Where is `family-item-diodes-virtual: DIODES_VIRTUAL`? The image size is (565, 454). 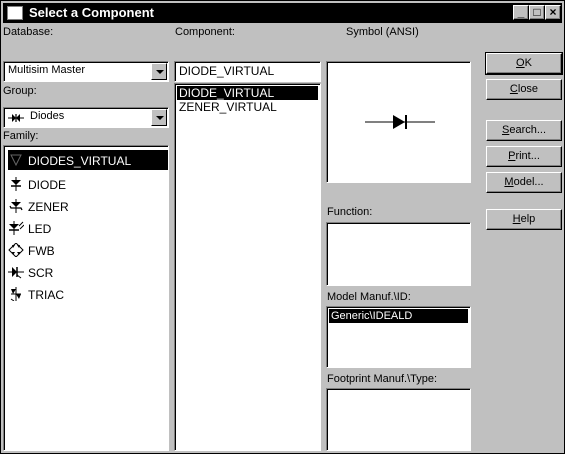 family-item-diodes-virtual: DIODES_VIRTUAL is located at coordinates (88, 160).